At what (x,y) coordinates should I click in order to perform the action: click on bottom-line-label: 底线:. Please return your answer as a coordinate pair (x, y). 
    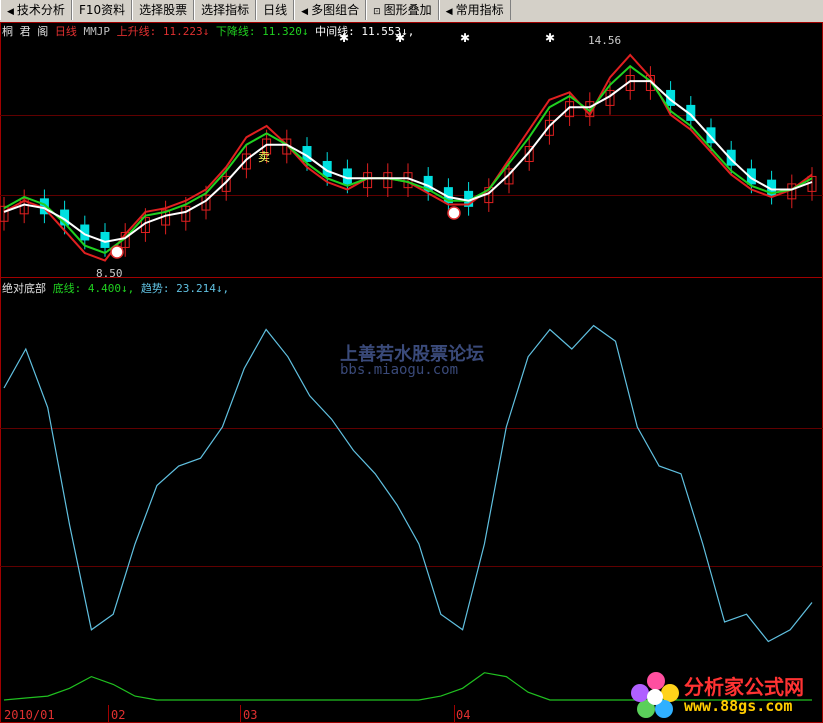
    Looking at the image, I should click on (67, 288).